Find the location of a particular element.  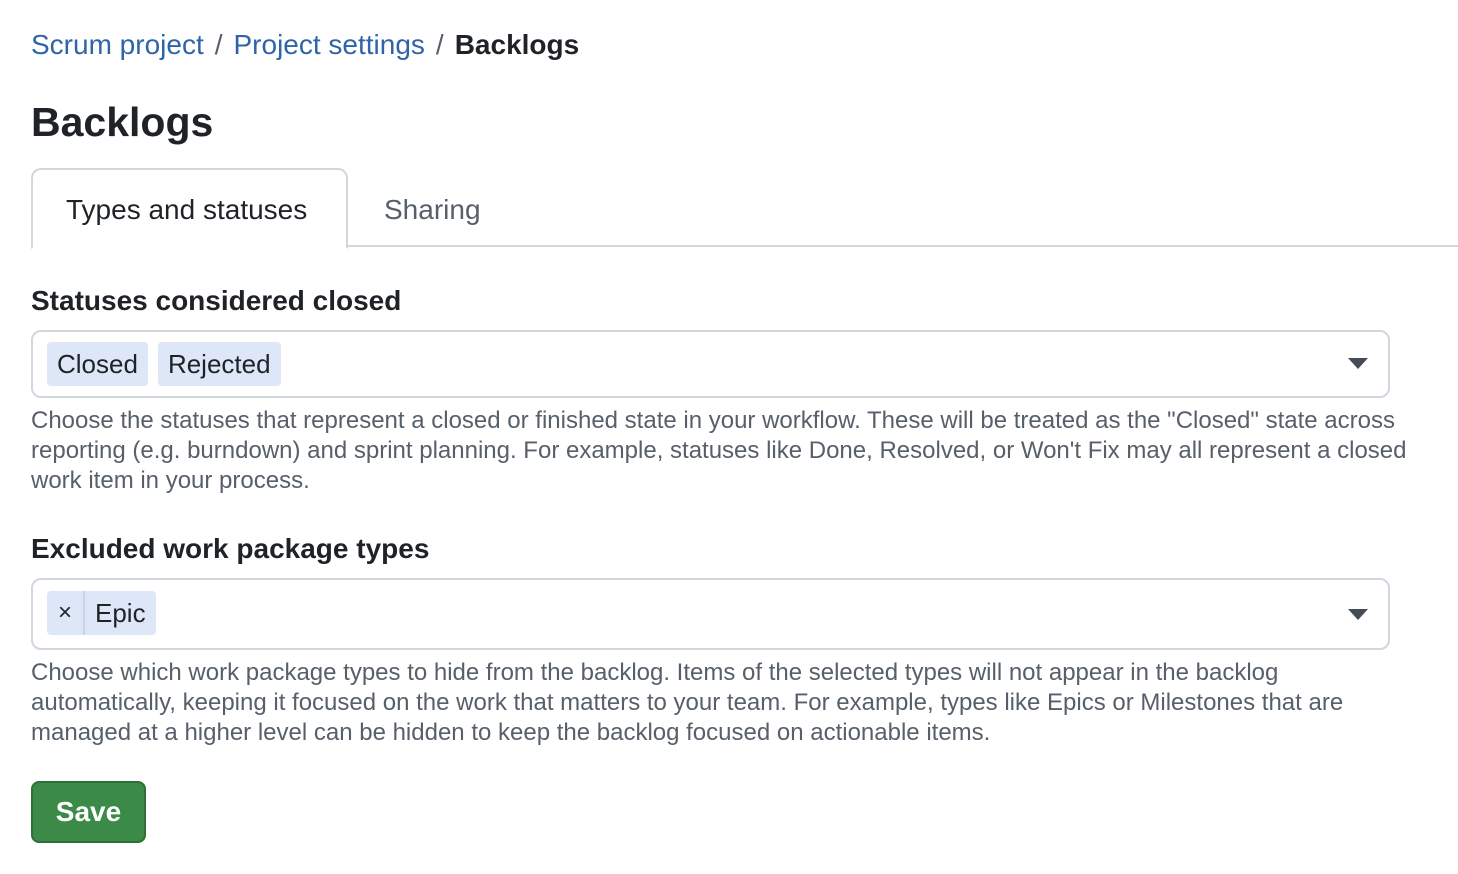

type-chip-epic: × Epic is located at coordinates (101, 613).